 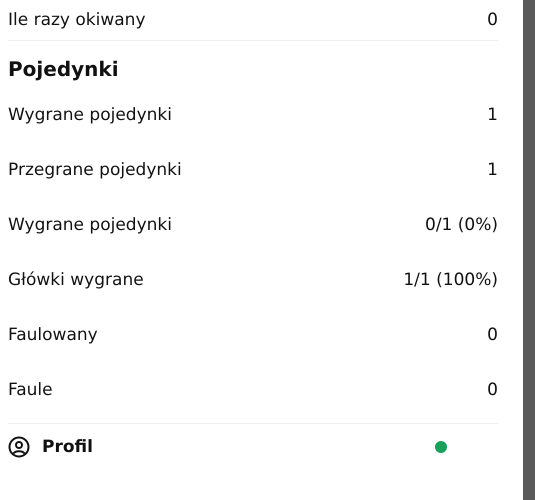 What do you see at coordinates (19, 447) in the screenshot?
I see `profile-icon` at bounding box center [19, 447].